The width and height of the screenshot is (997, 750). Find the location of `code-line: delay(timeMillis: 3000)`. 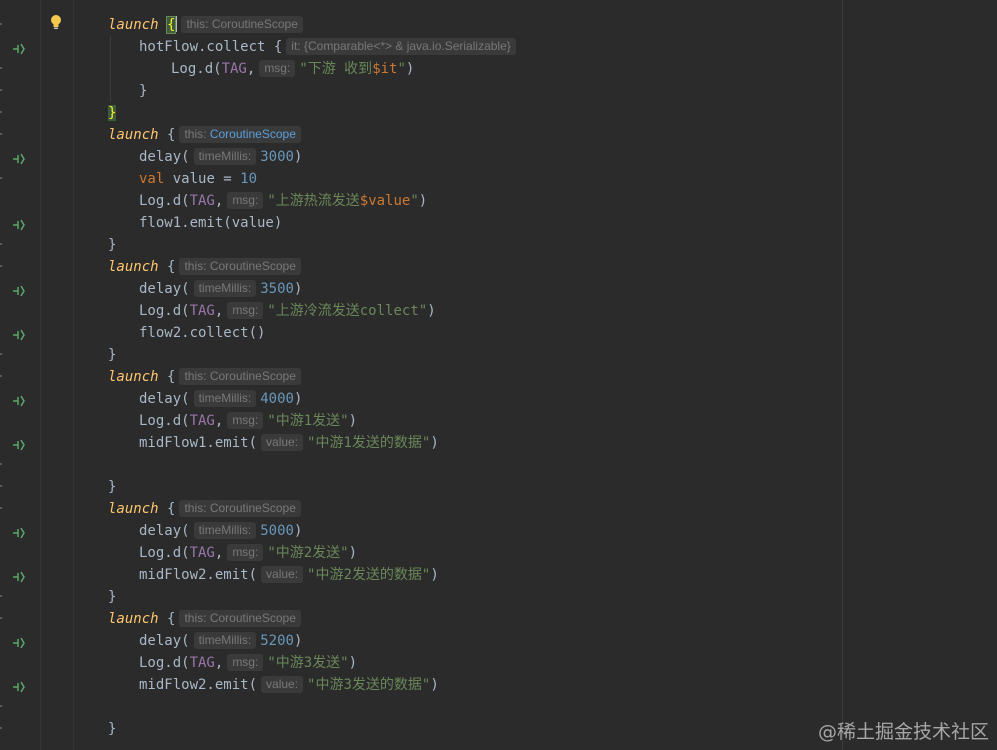

code-line: delay(timeMillis: 3000) is located at coordinates (220, 157).